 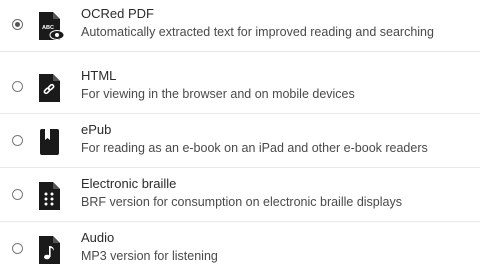 What do you see at coordinates (50, 196) in the screenshot?
I see `braille-file-icon` at bounding box center [50, 196].